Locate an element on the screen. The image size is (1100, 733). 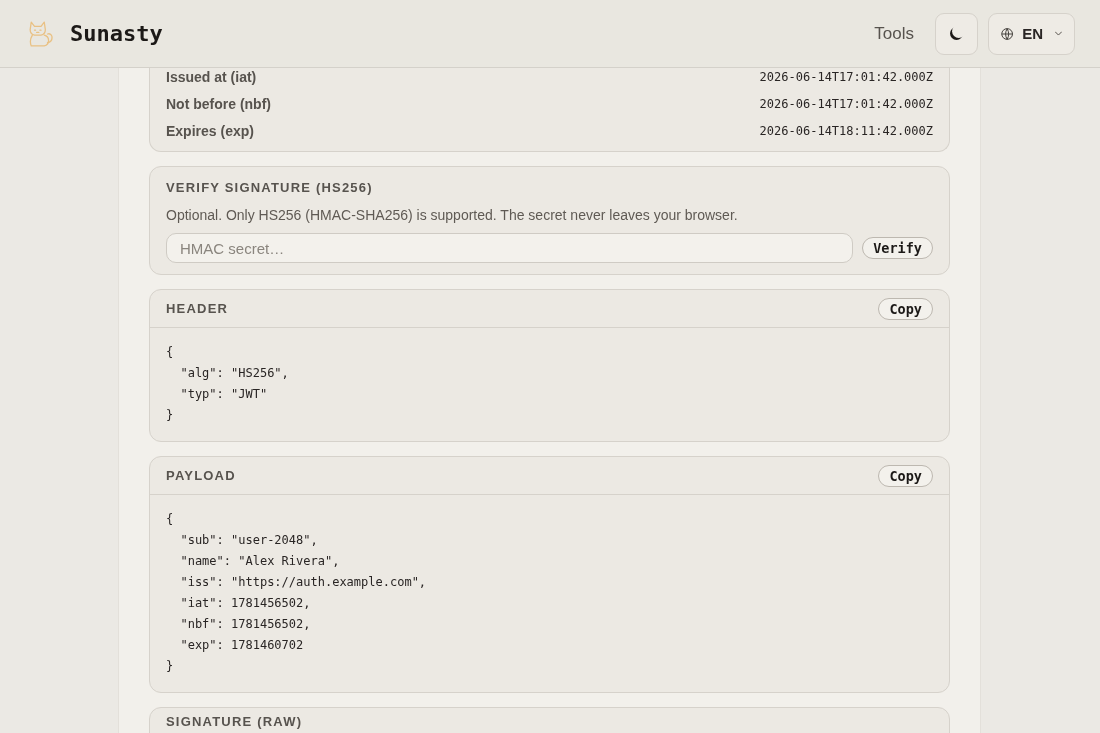
globe-icon is located at coordinates (1007, 33).